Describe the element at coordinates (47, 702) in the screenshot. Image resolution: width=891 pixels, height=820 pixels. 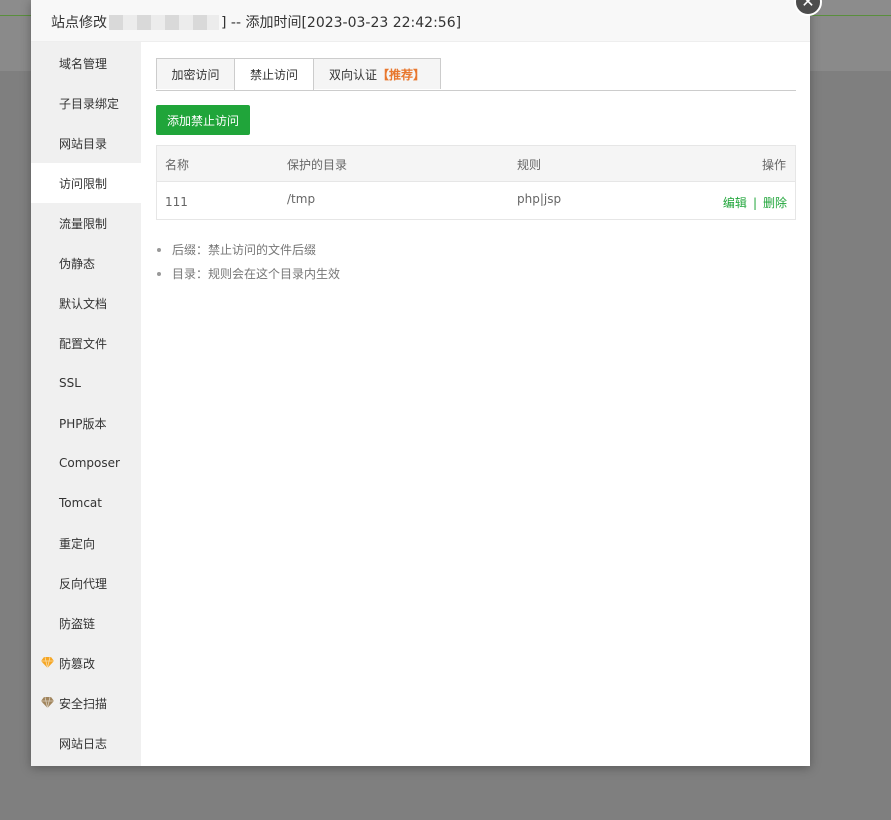
I see `gem-bronze-icon` at that location.